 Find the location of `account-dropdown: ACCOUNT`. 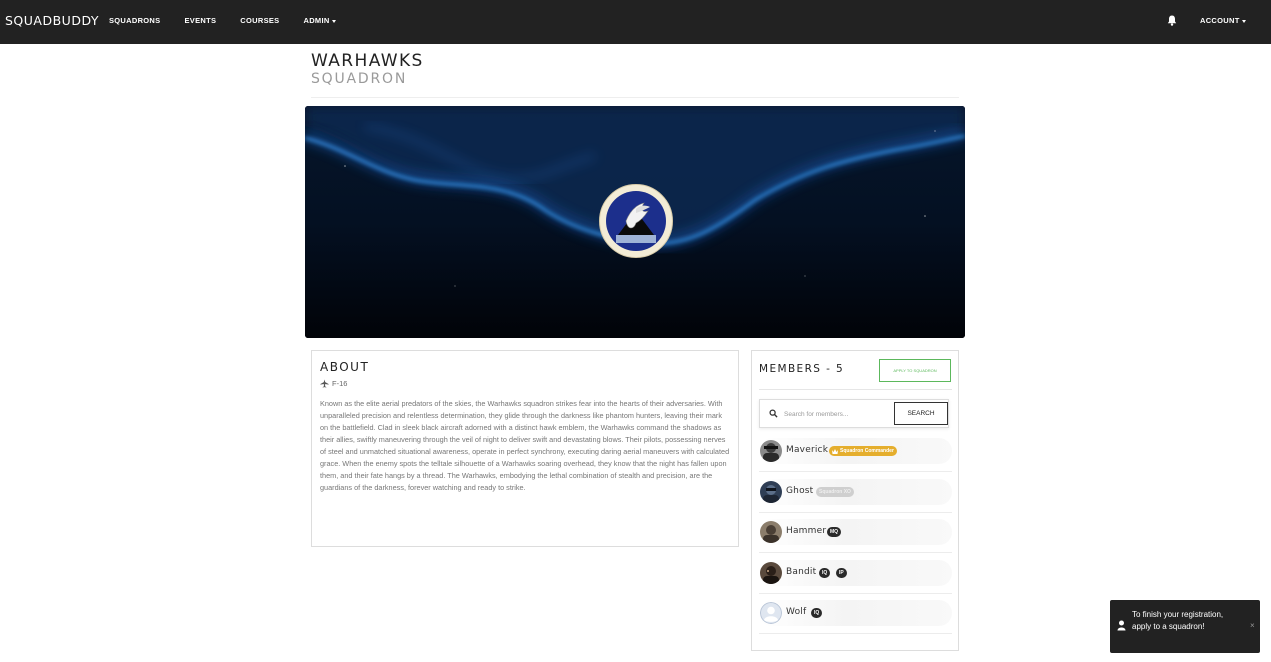

account-dropdown: ACCOUNT is located at coordinates (1223, 20).